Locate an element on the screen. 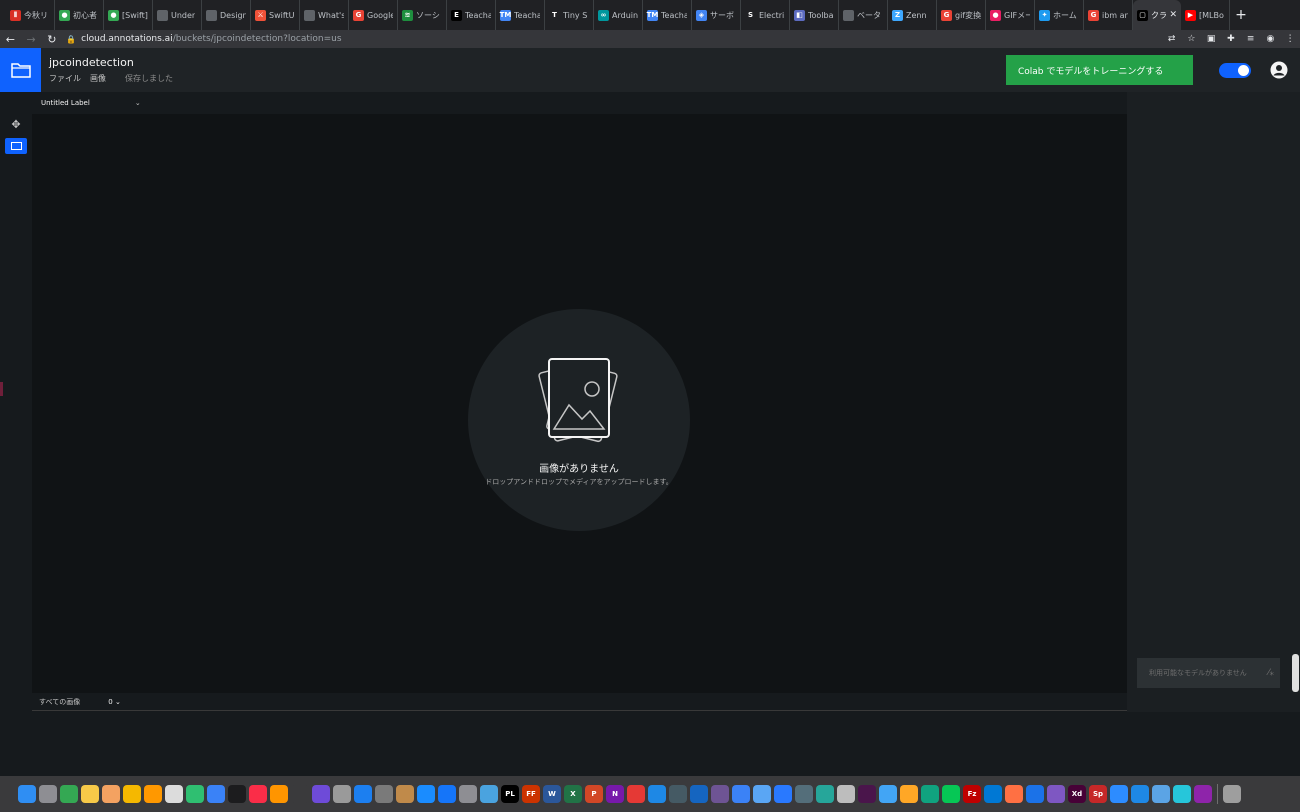  stack-icon is located at coordinates (1203, 794).